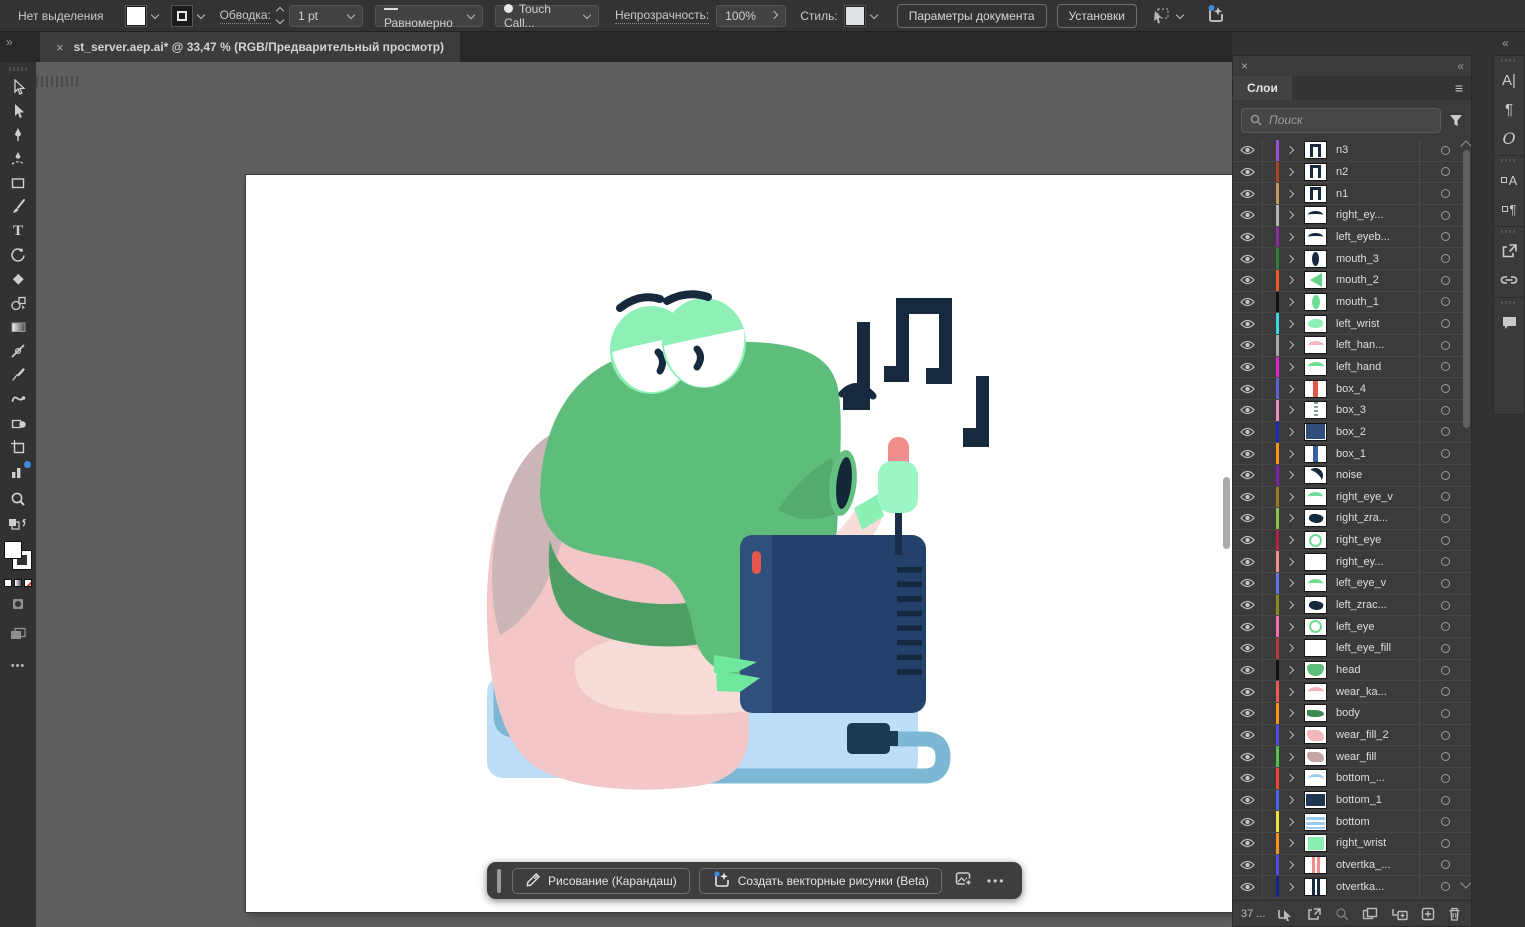  I want to click on dock-collapse-icon: «, so click(1505, 43).